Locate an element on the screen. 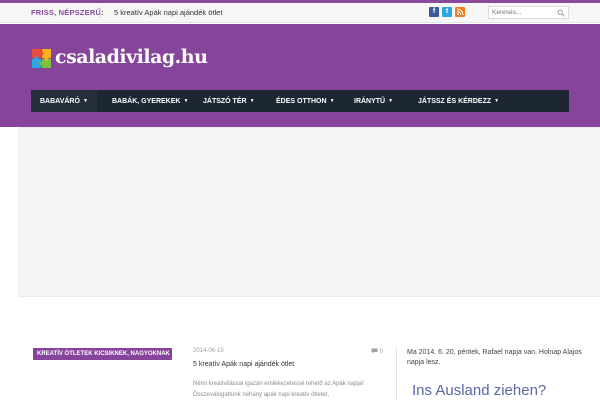 Image resolution: width=600 pixels, height=400 pixels. nav-item-jatszo-ter: JÁTSZÓ TÉR ▼ is located at coordinates (229, 101).